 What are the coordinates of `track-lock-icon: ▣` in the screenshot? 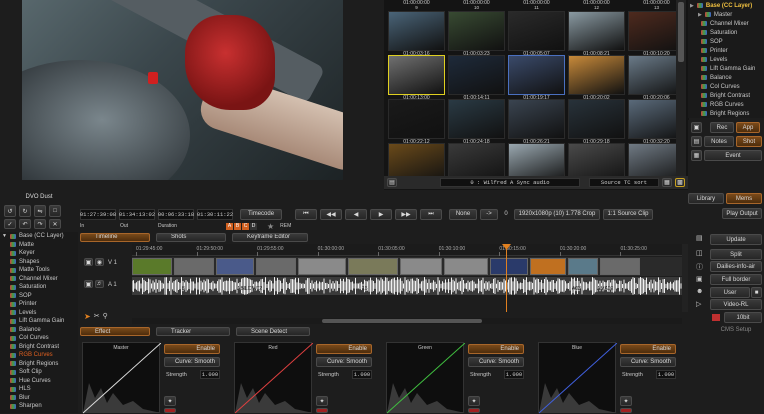 It's located at (88, 262).